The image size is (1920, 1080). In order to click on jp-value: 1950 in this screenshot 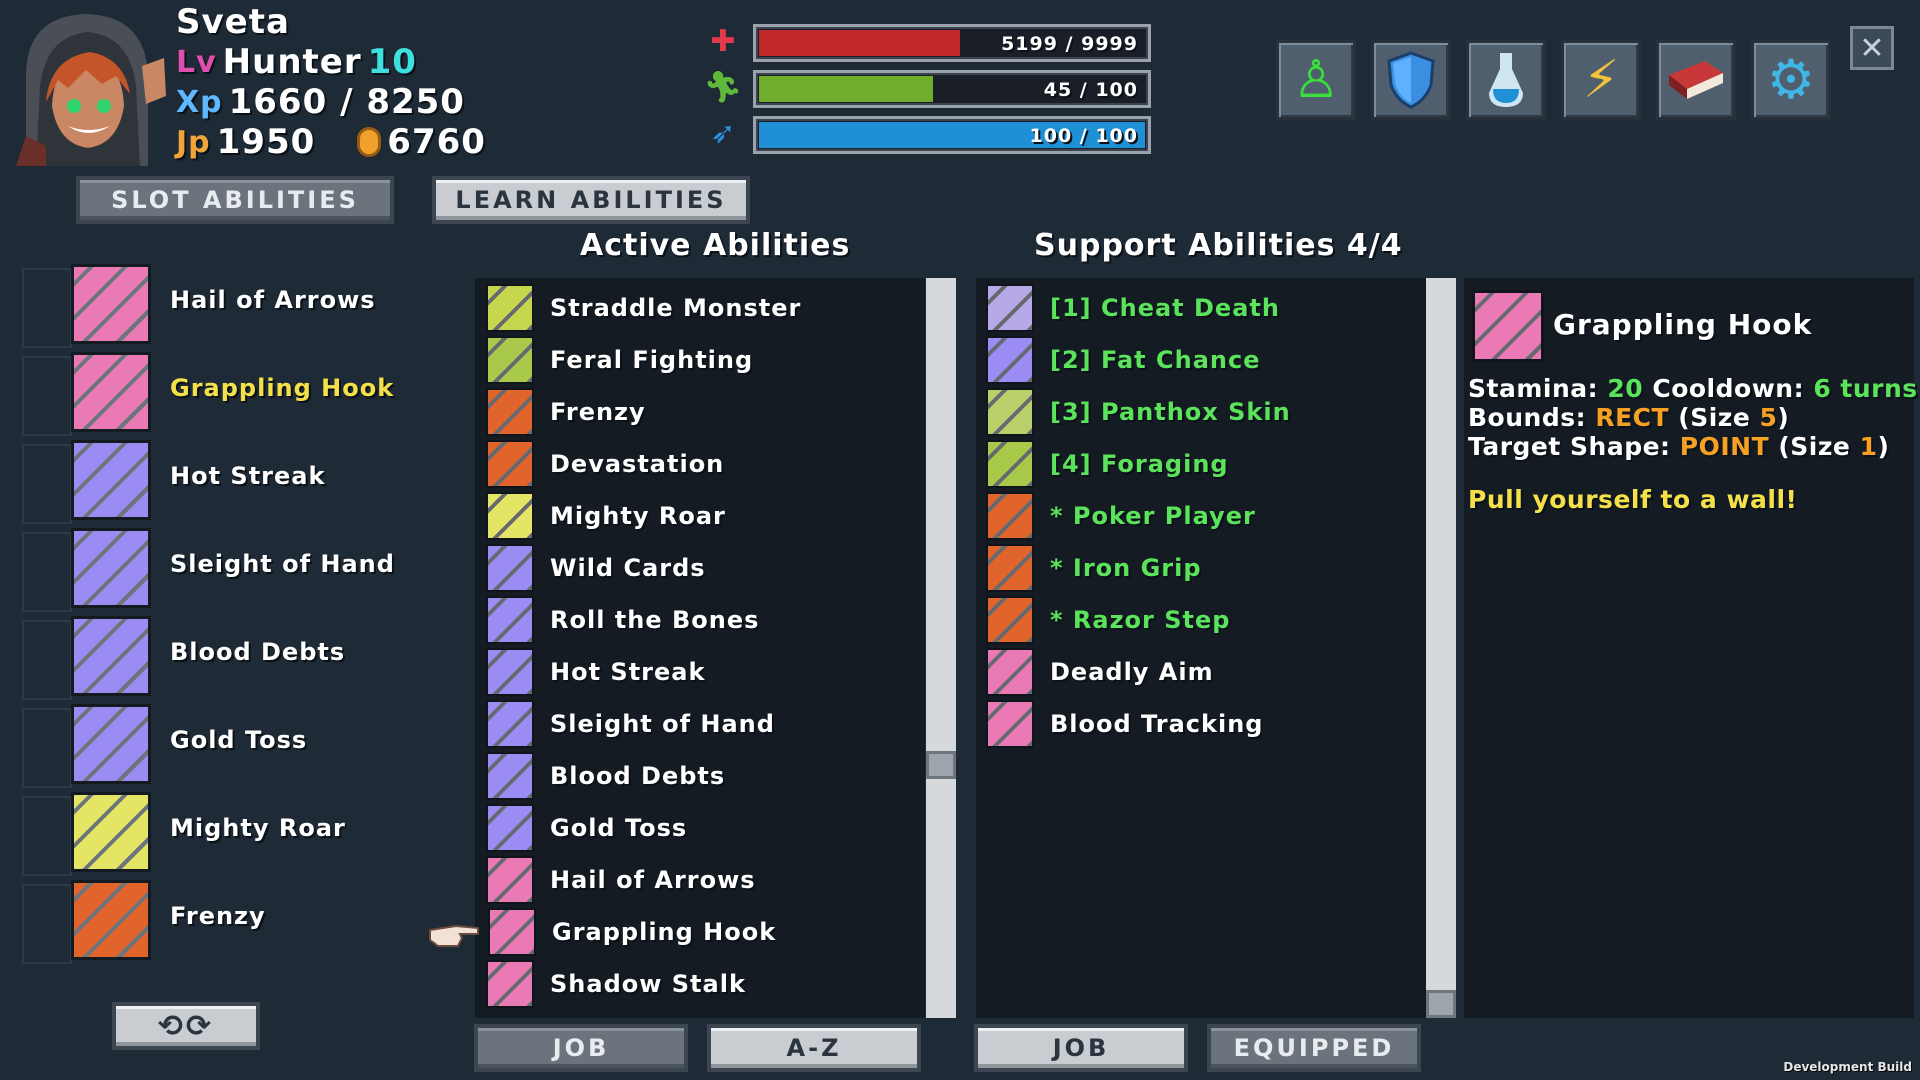, I will do `click(266, 142)`.